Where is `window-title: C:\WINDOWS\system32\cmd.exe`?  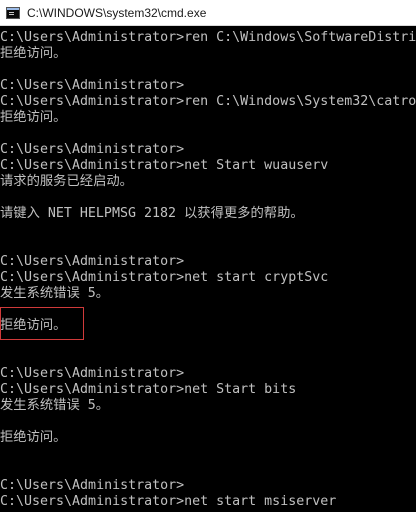
window-title: C:\WINDOWS\system32\cmd.exe is located at coordinates (117, 12).